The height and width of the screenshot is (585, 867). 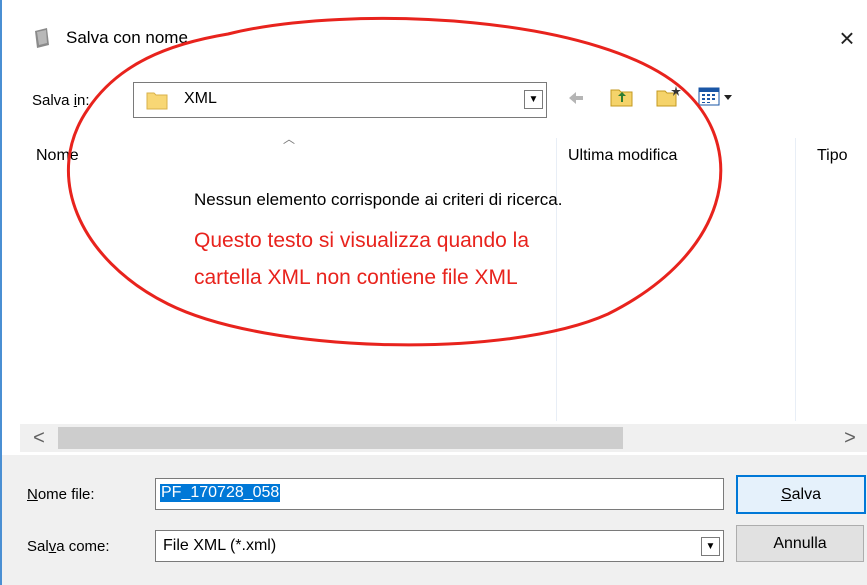 I want to click on scrollbar-thumb, so click(x=340, y=438).